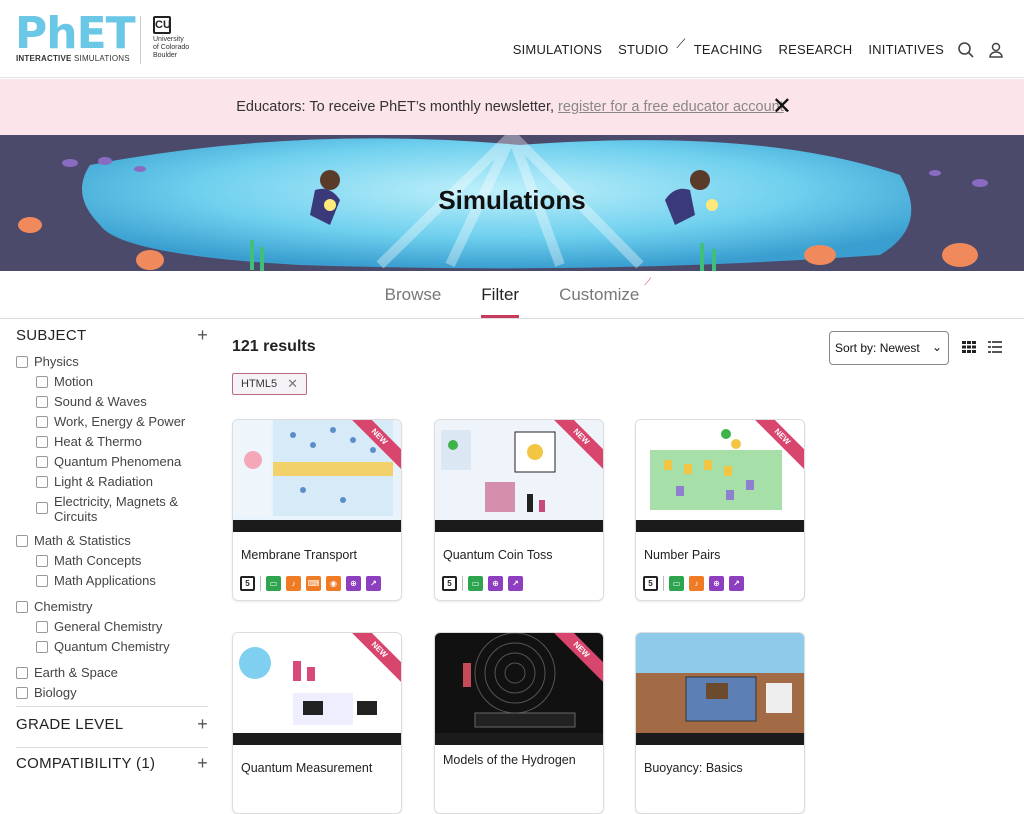 The height and width of the screenshot is (814, 1024). Describe the element at coordinates (693, 768) in the screenshot. I see `sim-title: Buoyancy: Basics` at that location.